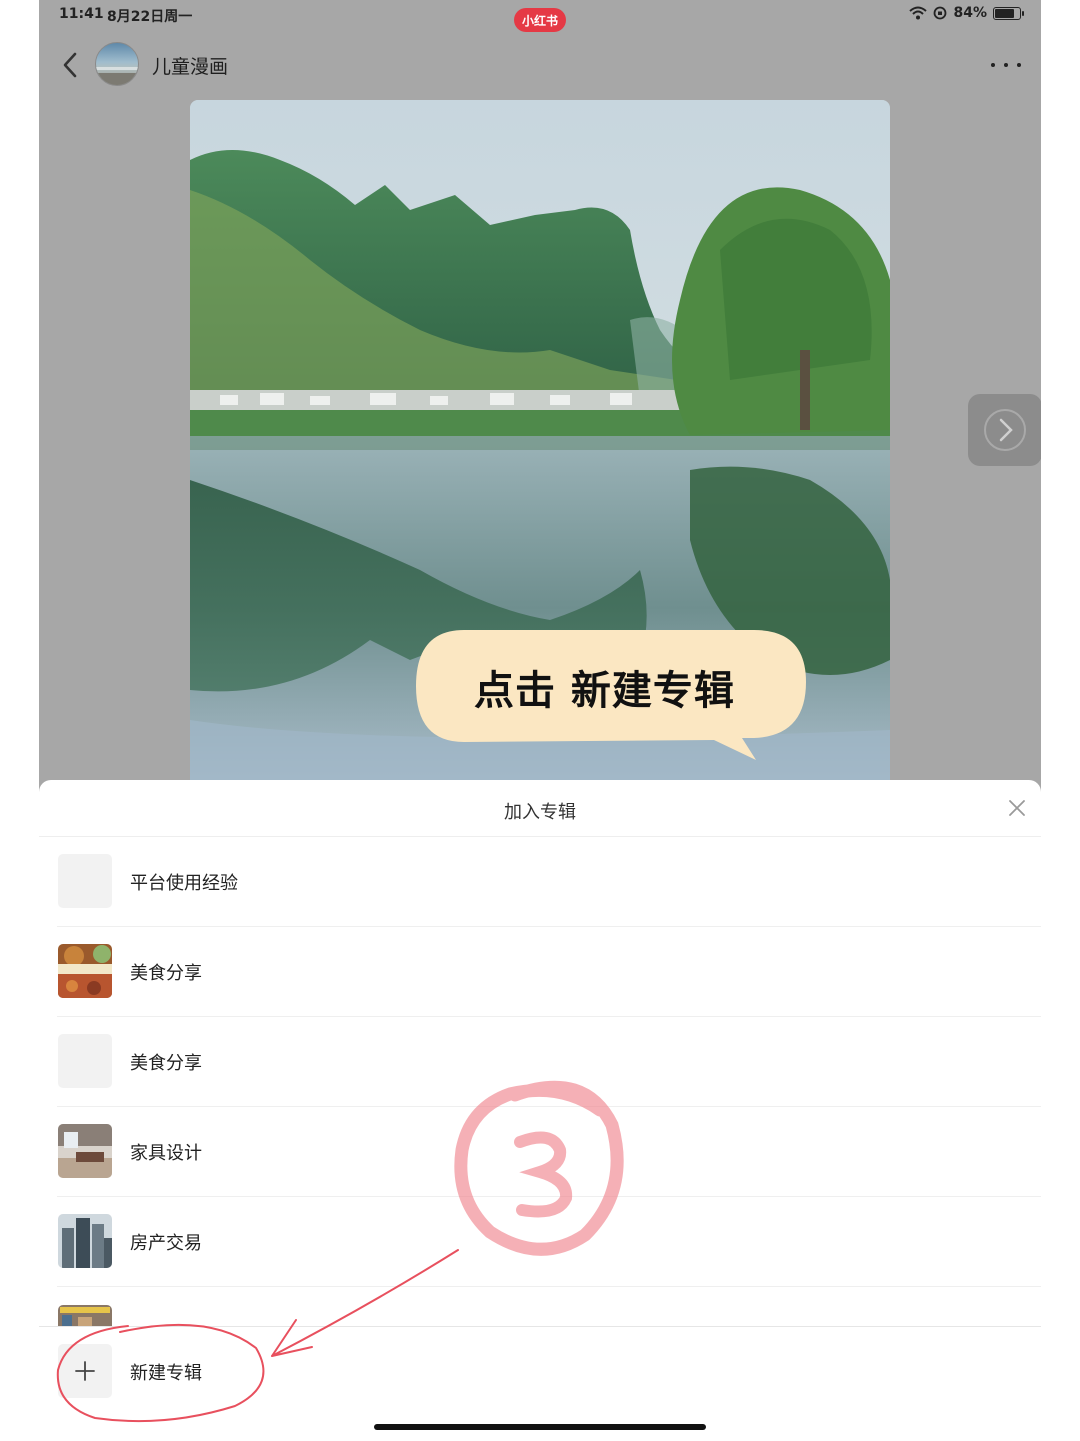 The height and width of the screenshot is (1441, 1080). I want to click on create-album-button: 新建专辑, so click(540, 1372).